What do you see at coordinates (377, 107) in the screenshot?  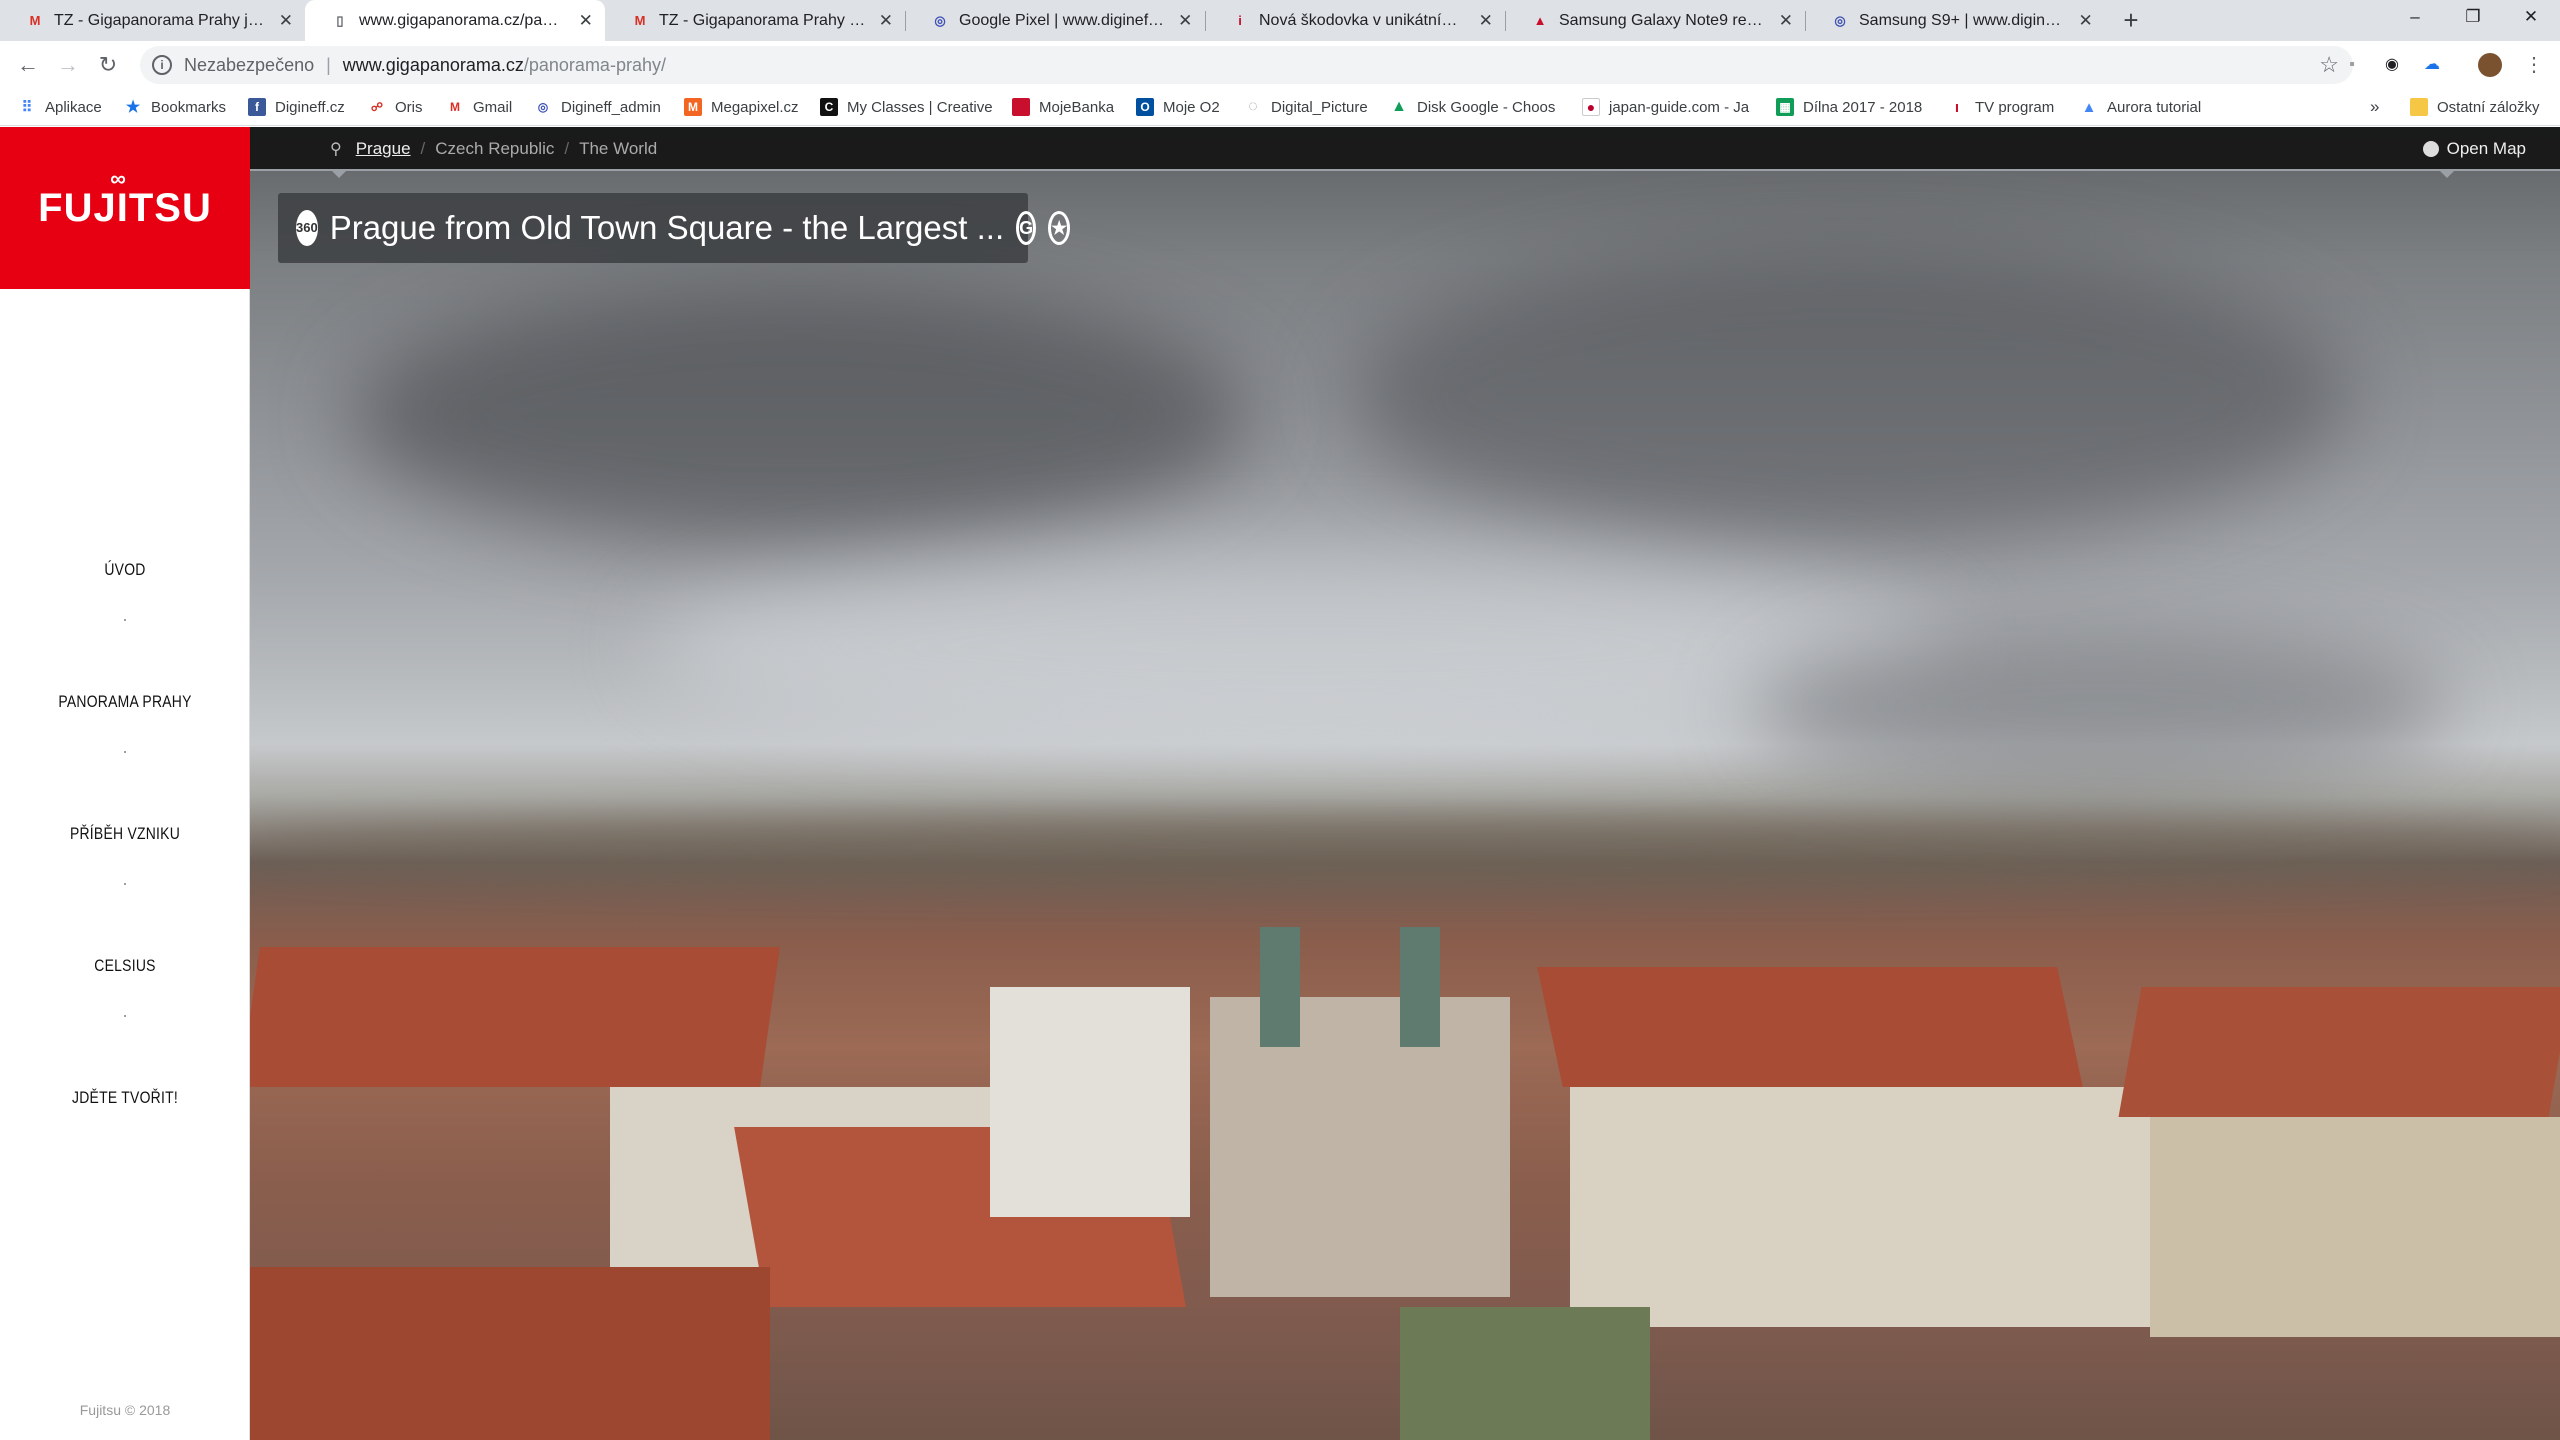 I see `oris-icon: ☍` at bounding box center [377, 107].